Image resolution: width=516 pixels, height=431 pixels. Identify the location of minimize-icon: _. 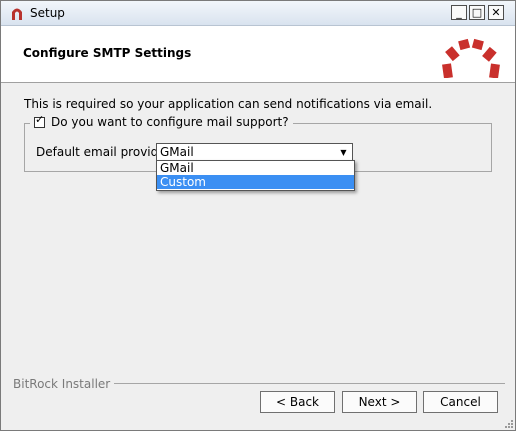
(459, 12).